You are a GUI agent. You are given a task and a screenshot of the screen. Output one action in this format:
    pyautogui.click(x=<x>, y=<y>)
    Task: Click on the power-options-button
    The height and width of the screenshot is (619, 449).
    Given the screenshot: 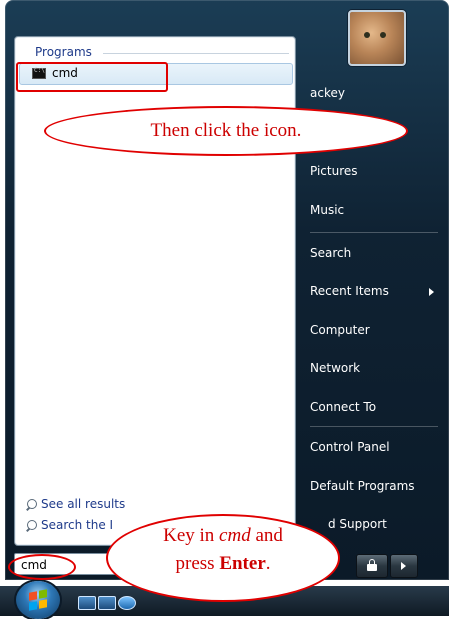 What is the action you would take?
    pyautogui.click(x=404, y=566)
    